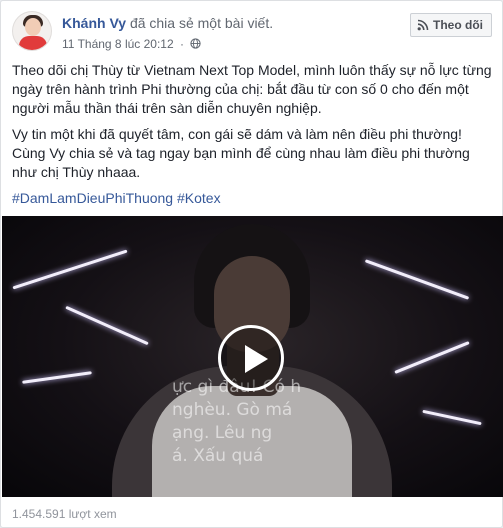  I want to click on share-action-text: đã chia sẻ một bài viết., so click(201, 23).